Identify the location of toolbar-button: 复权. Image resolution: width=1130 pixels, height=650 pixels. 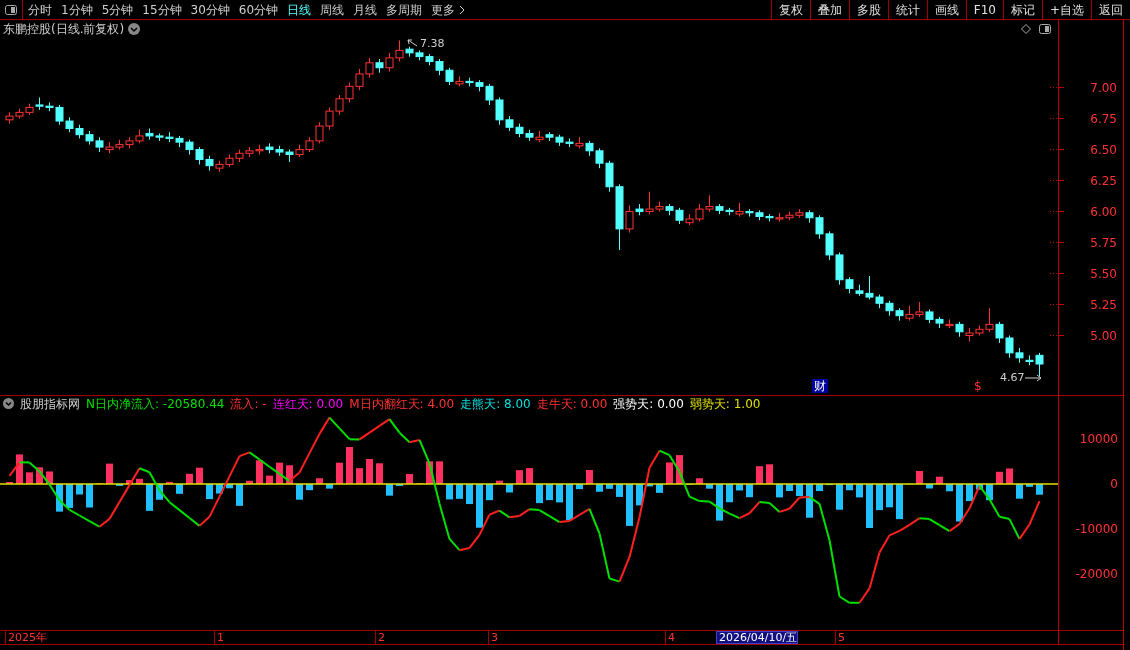
(790, 9).